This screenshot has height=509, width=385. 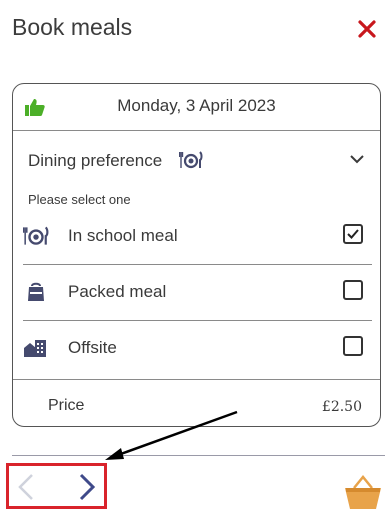 What do you see at coordinates (117, 291) in the screenshot?
I see `option-label: Packed meal` at bounding box center [117, 291].